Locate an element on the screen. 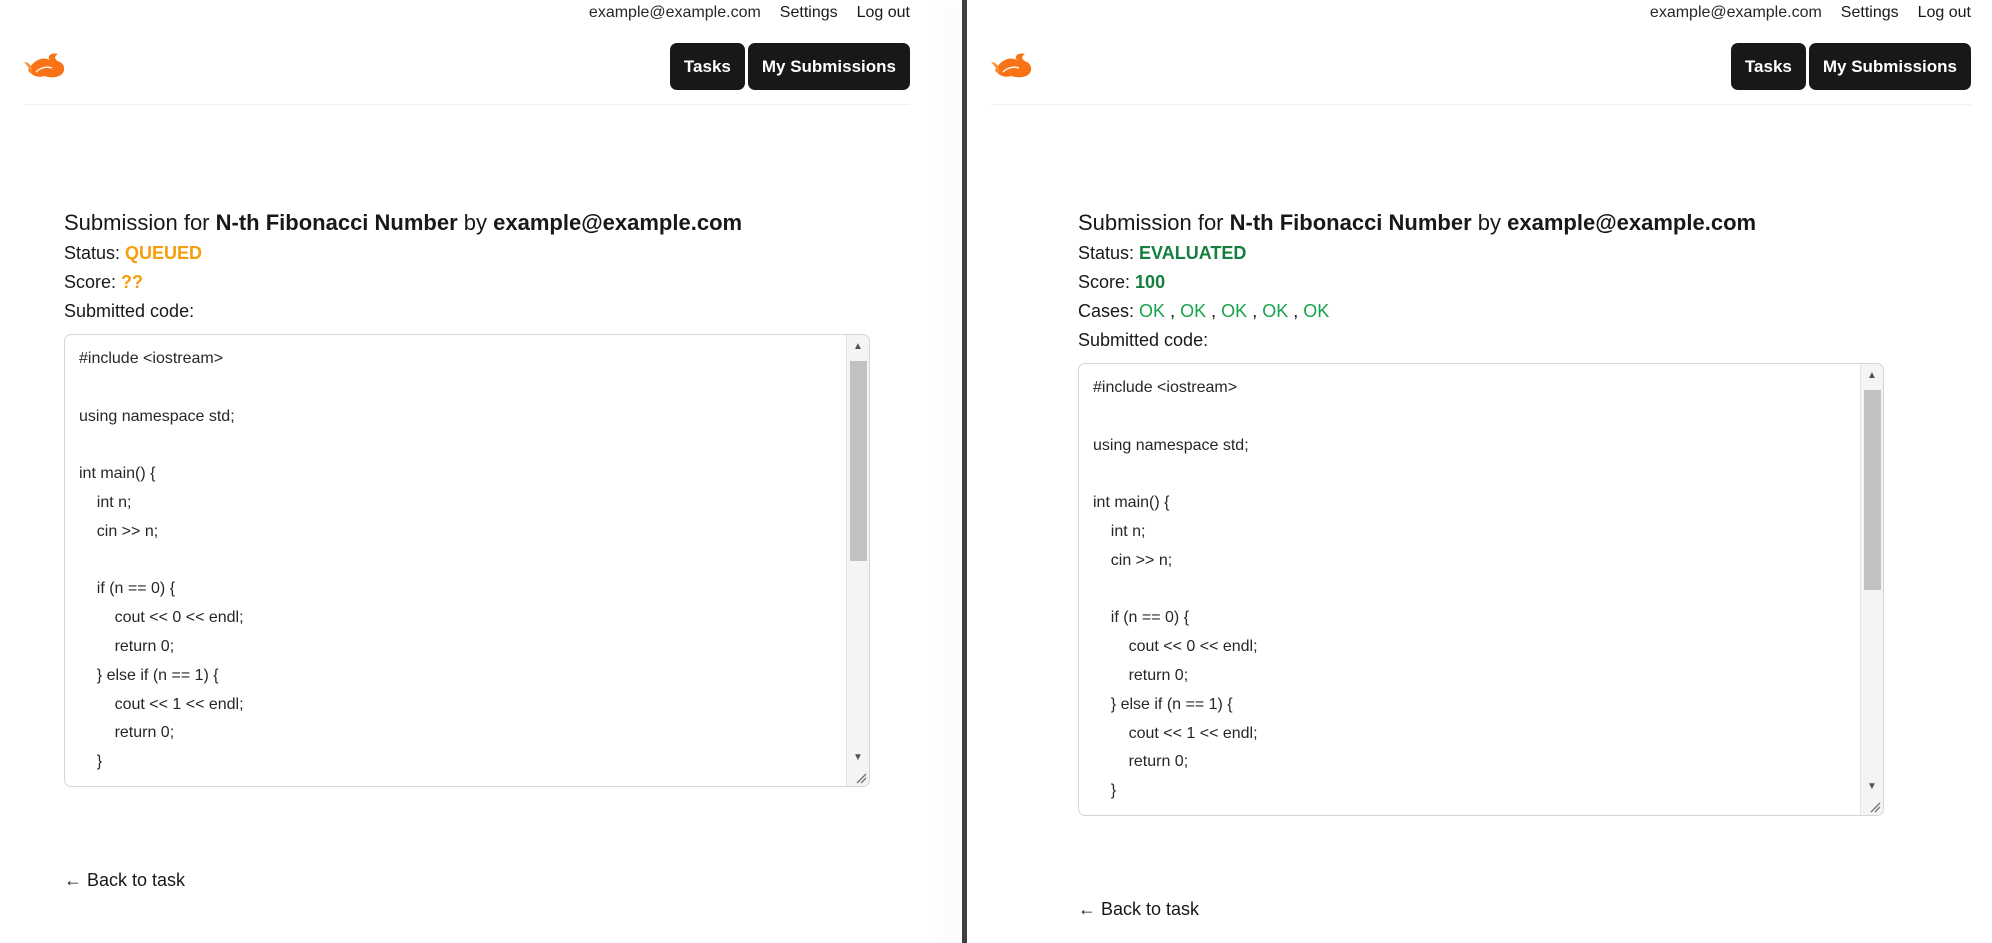 This screenshot has height=943, width=1992. cases-label: Cases: is located at coordinates (1106, 311).